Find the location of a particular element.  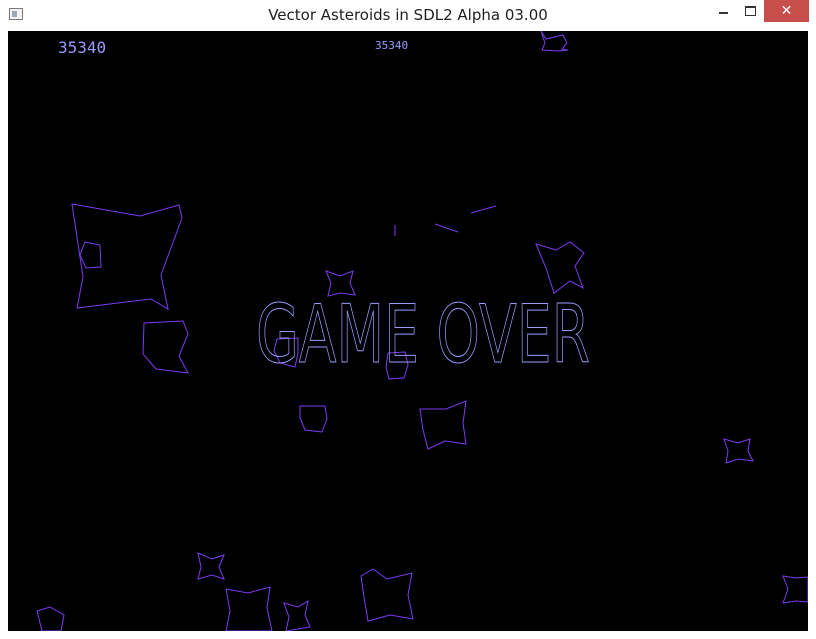

close-icon: ✕ is located at coordinates (786, 11).